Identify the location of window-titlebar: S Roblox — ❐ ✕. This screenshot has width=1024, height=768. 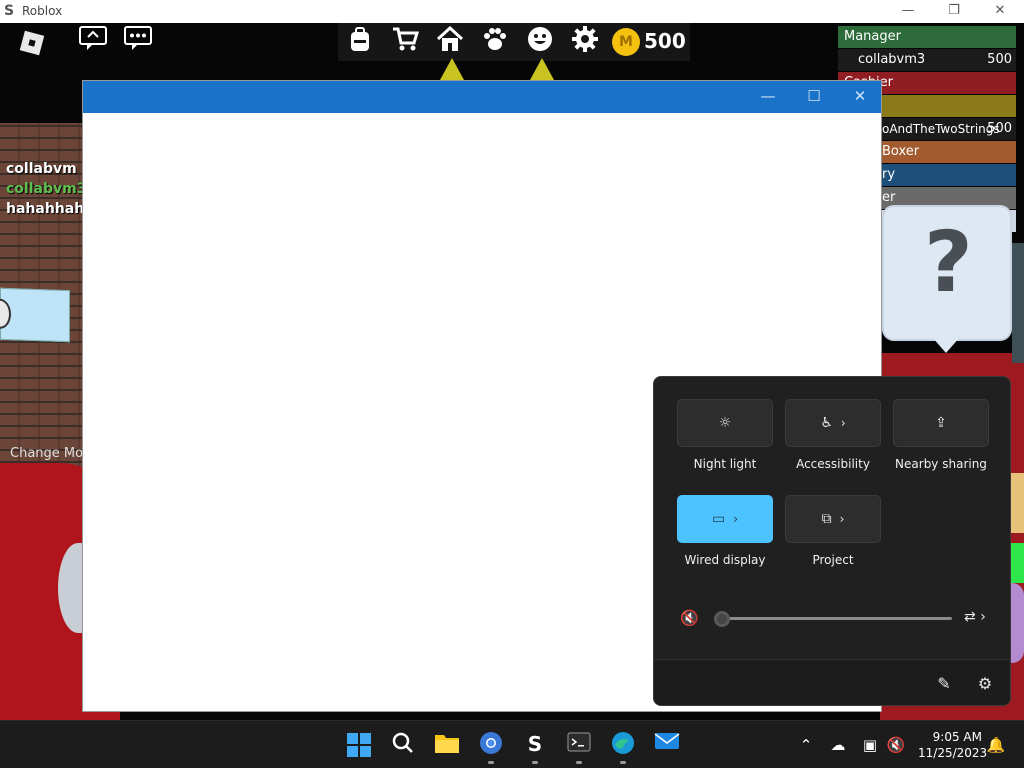
(512, 11).